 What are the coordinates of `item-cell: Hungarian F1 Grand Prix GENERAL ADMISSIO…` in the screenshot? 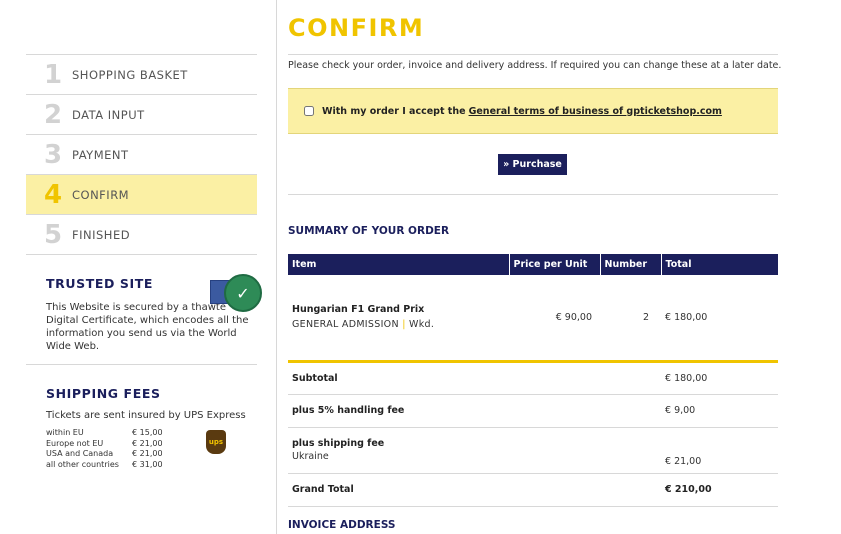 It's located at (398, 318).